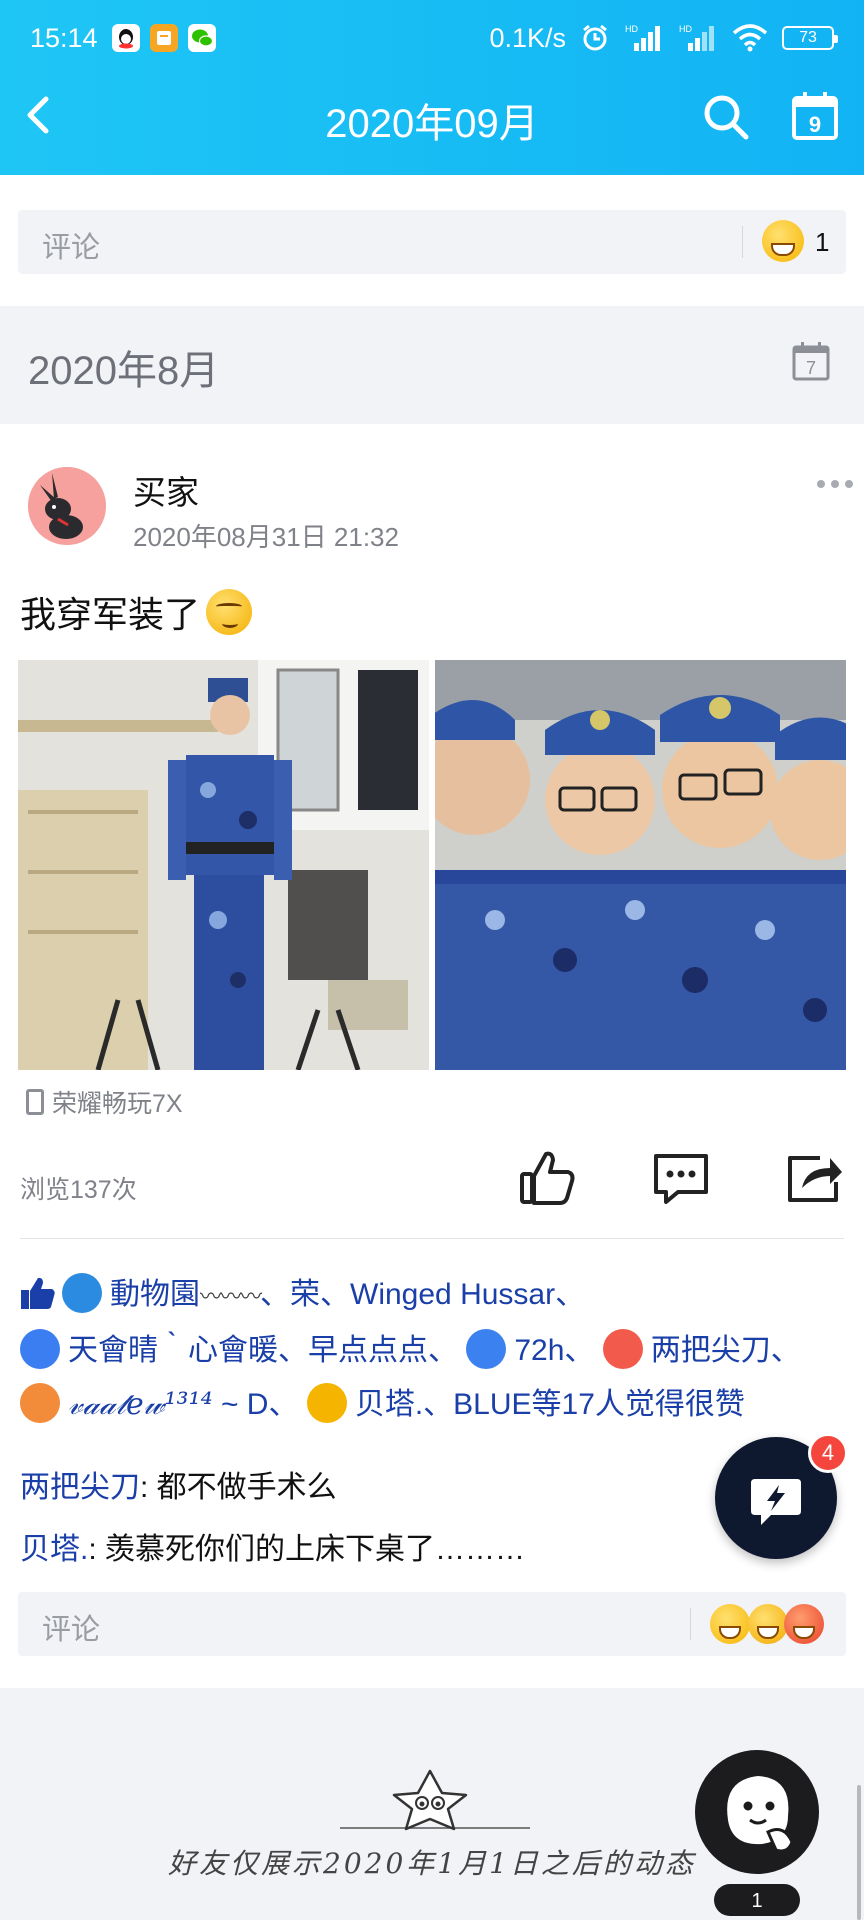 The width and height of the screenshot is (864, 1920). I want to click on smirk-emoji-icon, so click(229, 612).